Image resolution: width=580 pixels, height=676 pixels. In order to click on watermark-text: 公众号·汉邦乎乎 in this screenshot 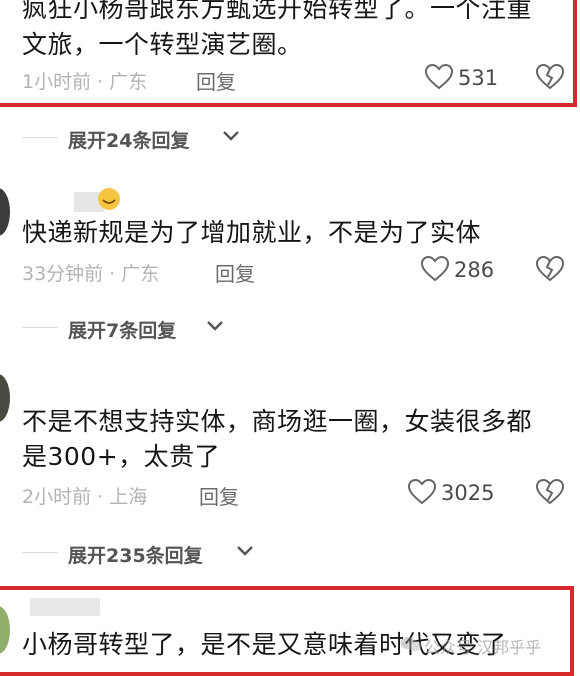, I will do `click(483, 647)`.